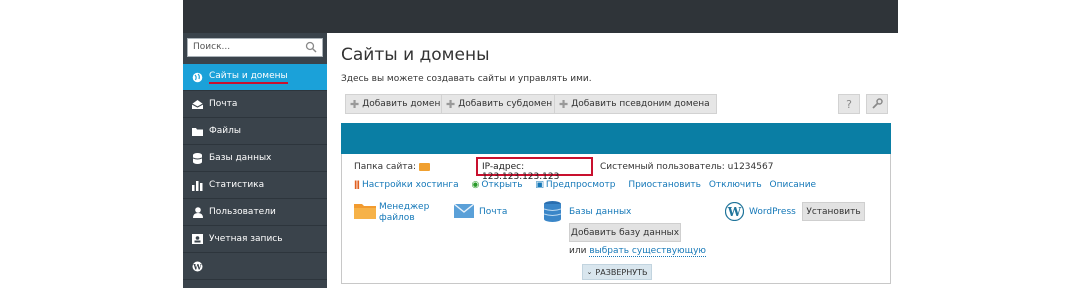  Describe the element at coordinates (600, 212) in the screenshot. I see `databases-link: Базы данных` at that location.